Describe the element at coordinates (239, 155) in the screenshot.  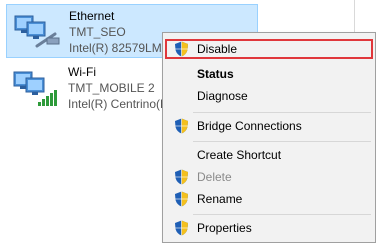
I see `menu-item-label: Create Shortcut` at that location.